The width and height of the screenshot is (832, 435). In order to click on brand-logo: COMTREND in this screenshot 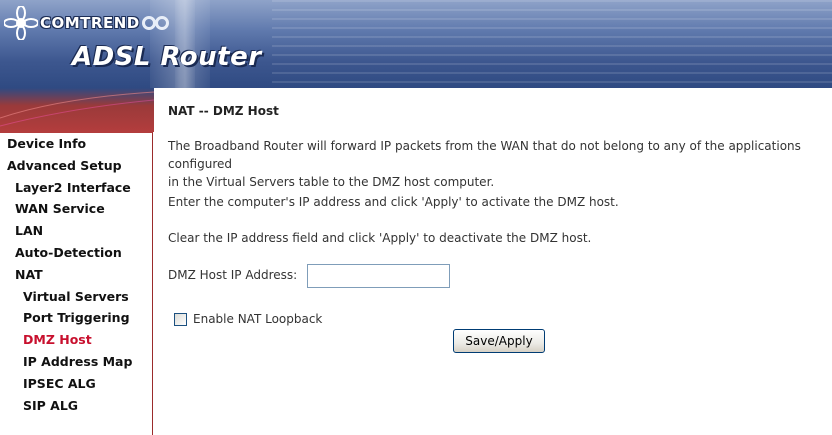, I will do `click(86, 23)`.